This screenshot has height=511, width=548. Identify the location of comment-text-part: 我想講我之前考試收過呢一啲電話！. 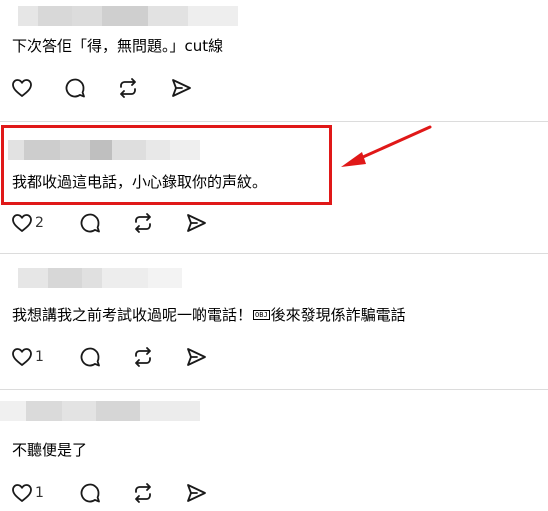
(132, 315).